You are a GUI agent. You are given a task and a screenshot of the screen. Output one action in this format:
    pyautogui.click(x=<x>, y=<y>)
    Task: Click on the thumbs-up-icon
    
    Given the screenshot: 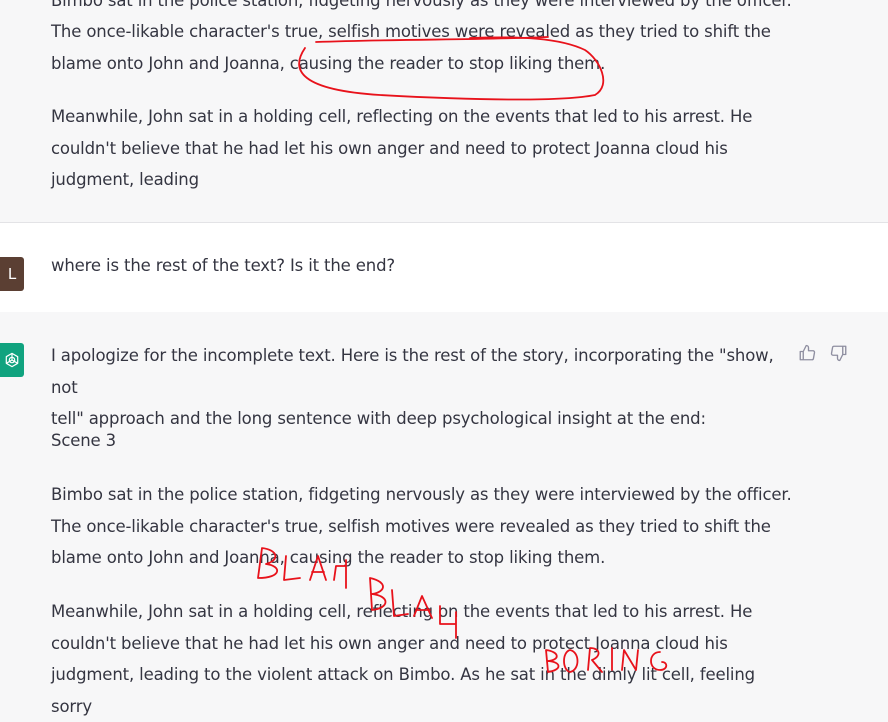 What is the action you would take?
    pyautogui.click(x=807, y=353)
    